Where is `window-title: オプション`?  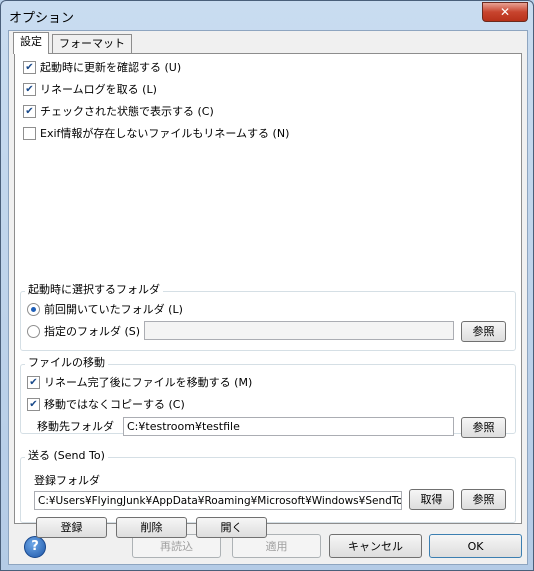
window-title: オプション is located at coordinates (42, 18).